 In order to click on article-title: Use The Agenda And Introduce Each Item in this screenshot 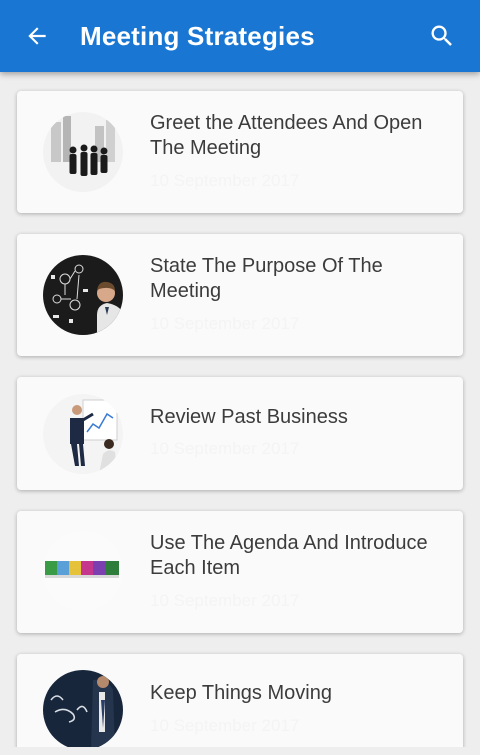, I will do `click(289, 555)`.